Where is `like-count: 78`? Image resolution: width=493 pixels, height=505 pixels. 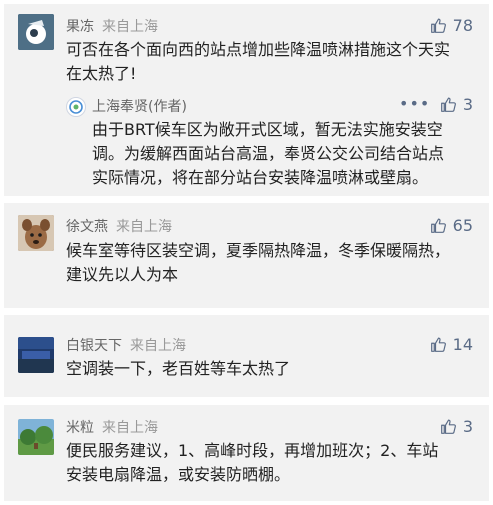
like-count: 78 is located at coordinates (462, 25).